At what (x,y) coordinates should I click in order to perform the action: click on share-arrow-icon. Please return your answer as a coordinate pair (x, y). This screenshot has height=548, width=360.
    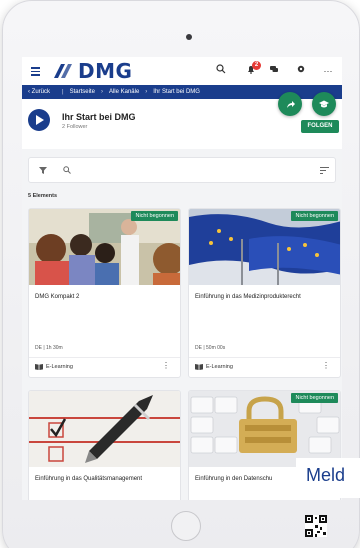
    Looking at the image, I should click on (290, 104).